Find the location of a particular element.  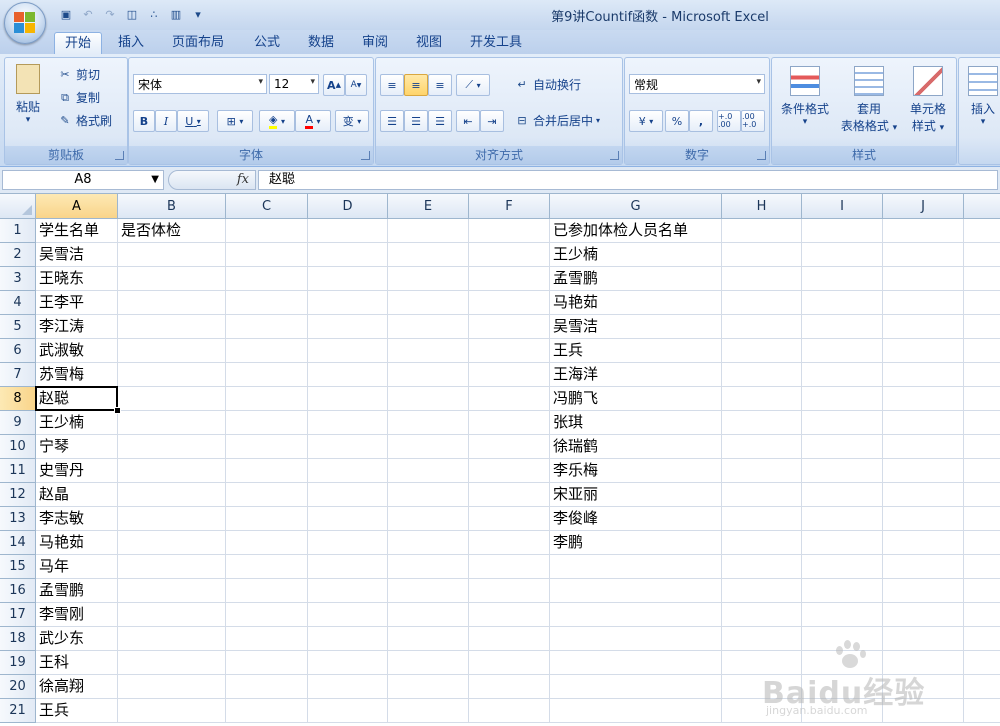

align-middle-button: ≡ is located at coordinates (416, 85).